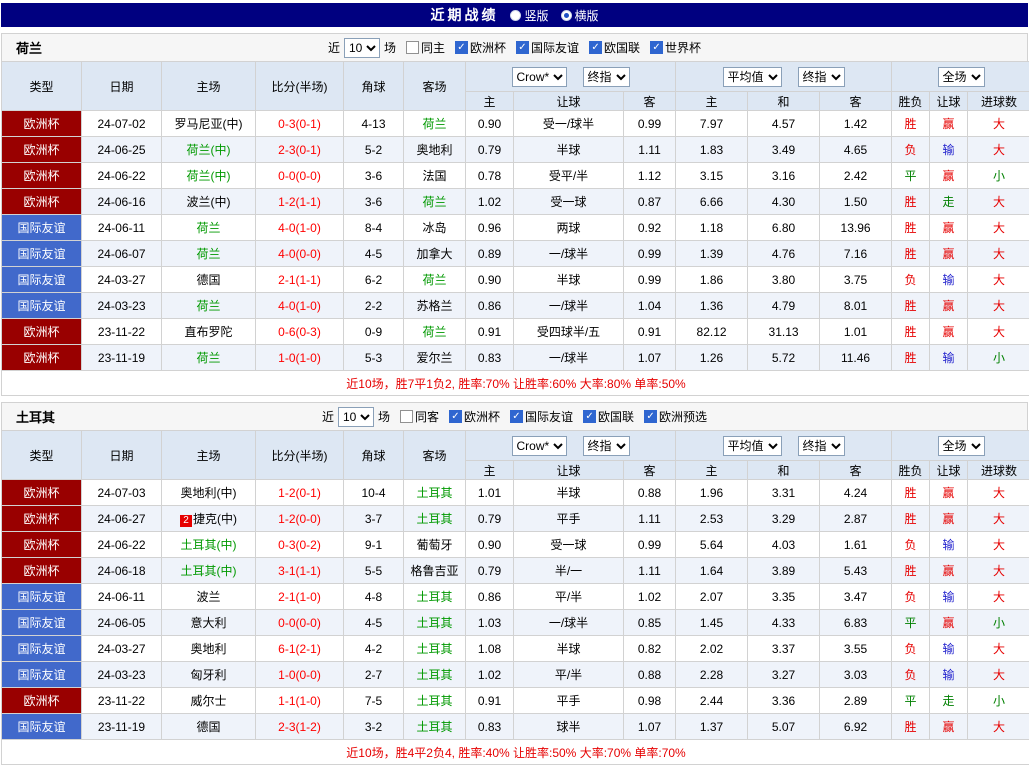  Describe the element at coordinates (998, 280) in the screenshot. I see `result-goals: 大` at that location.